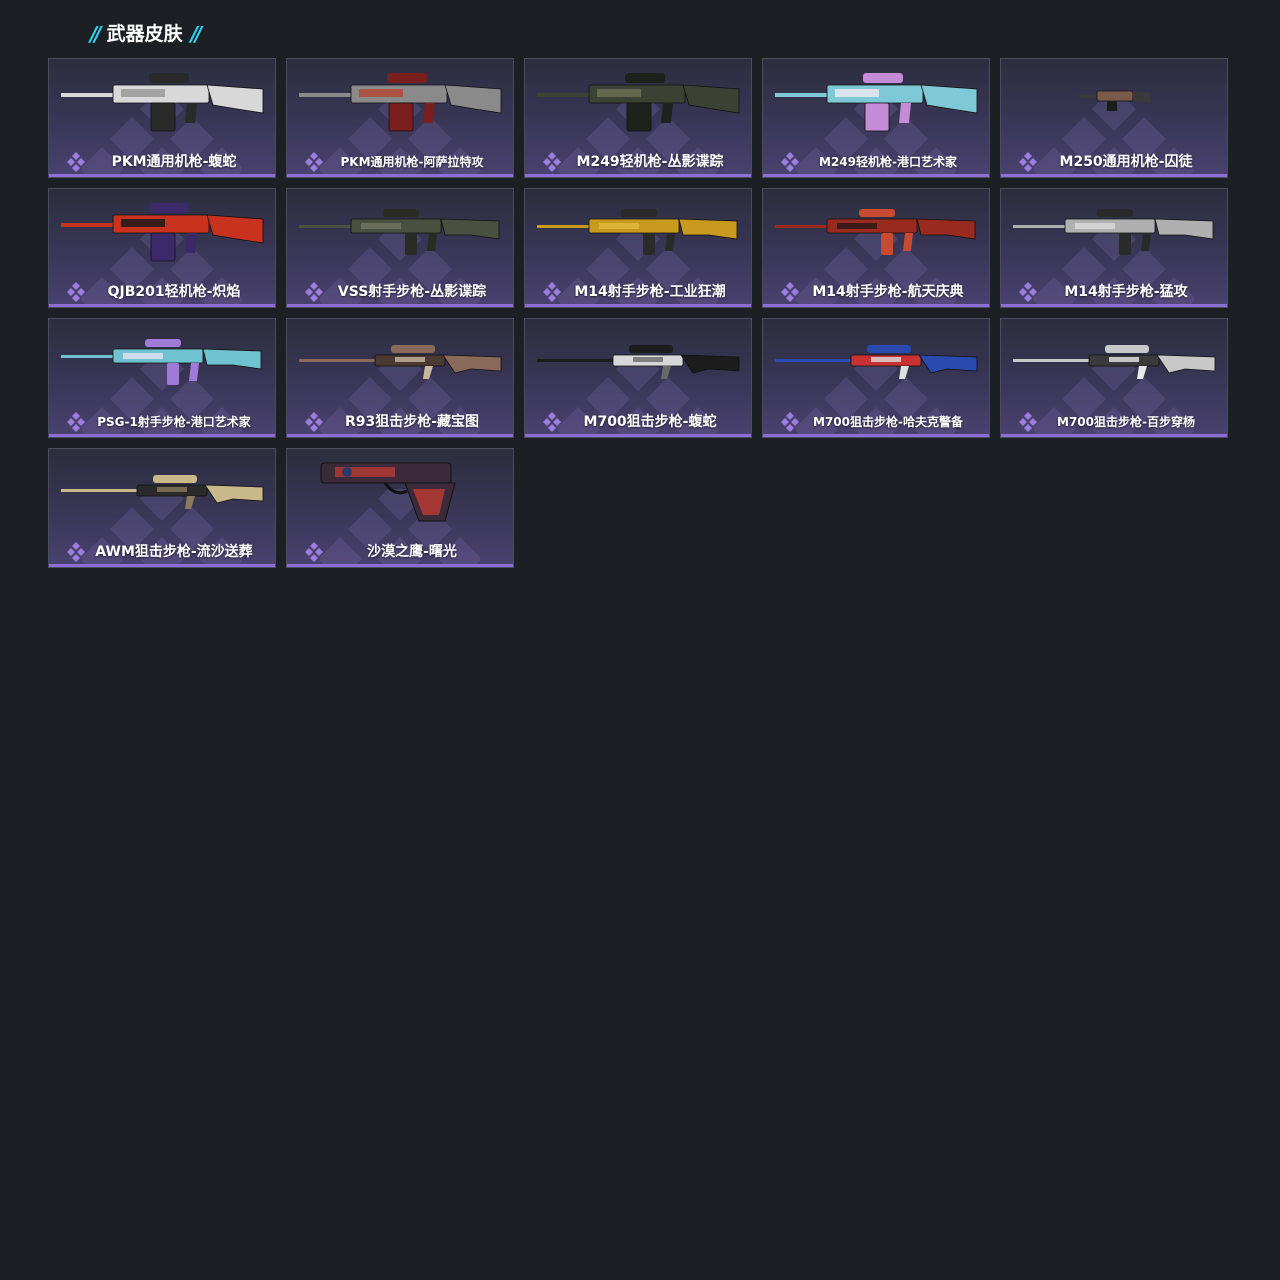  Describe the element at coordinates (876, 291) in the screenshot. I see `skin-label-row: M14射手步枪-航天庆典` at that location.